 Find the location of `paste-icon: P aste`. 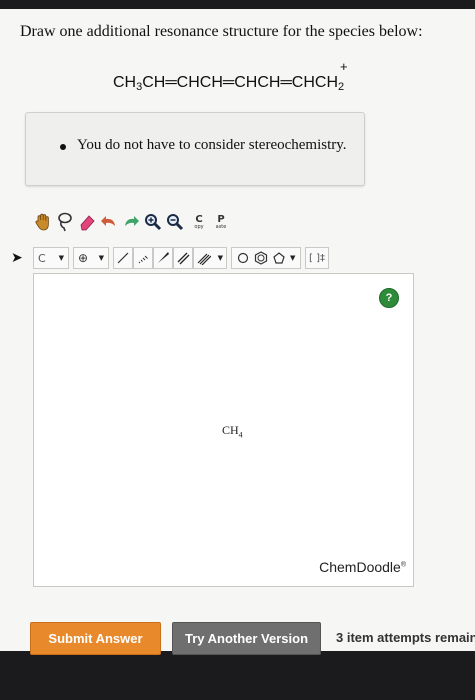

paste-icon: P aste is located at coordinates (221, 222).